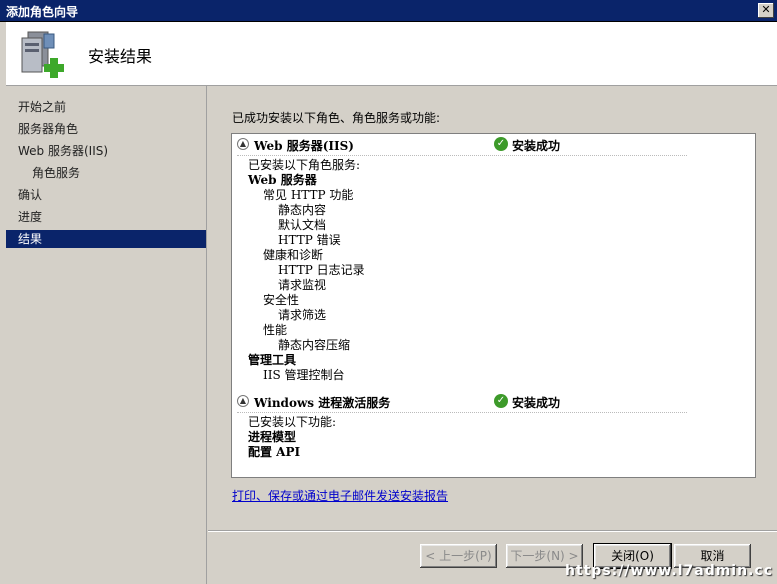 This screenshot has width=777, height=584. I want to click on sidebar-item-server-roles: 服务器角色, so click(106, 129).